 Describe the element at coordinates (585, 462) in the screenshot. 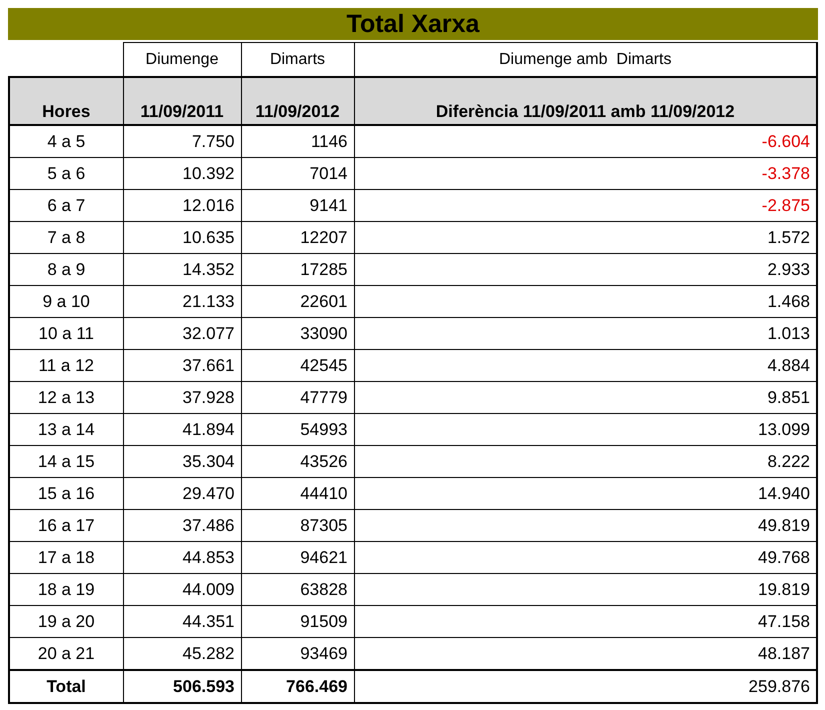

I see `table-cell: 8.222` at that location.